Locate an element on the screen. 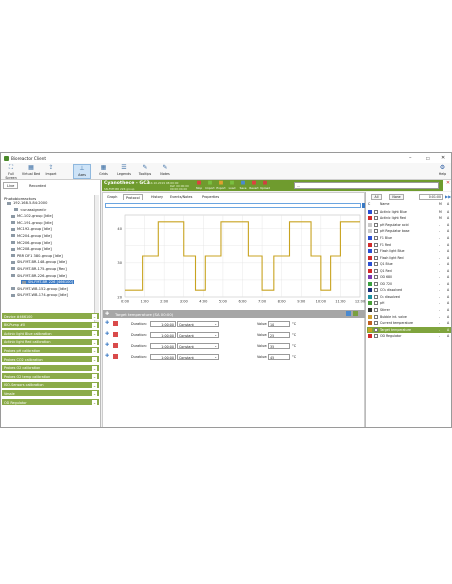 The height and width of the screenshot is (584, 452). save-button: ■ Save is located at coordinates (243, 185).